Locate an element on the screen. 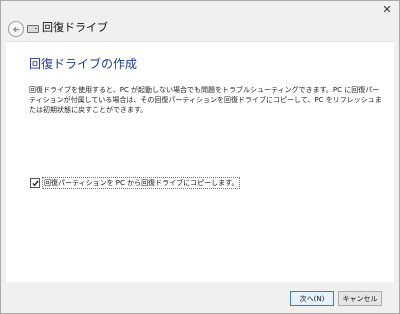 This screenshot has height=314, width=400. drive-icon is located at coordinates (33, 29).